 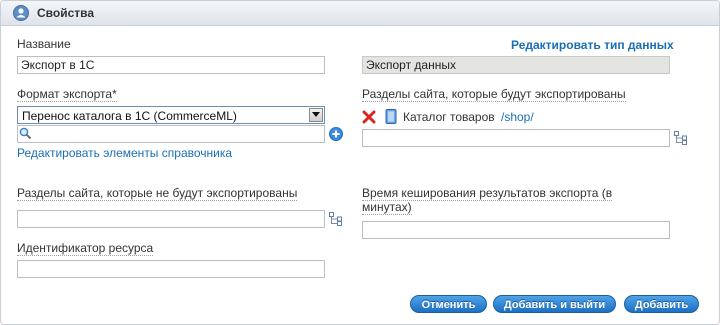 What do you see at coordinates (114, 94) in the screenshot?
I see `required-mark: *` at bounding box center [114, 94].